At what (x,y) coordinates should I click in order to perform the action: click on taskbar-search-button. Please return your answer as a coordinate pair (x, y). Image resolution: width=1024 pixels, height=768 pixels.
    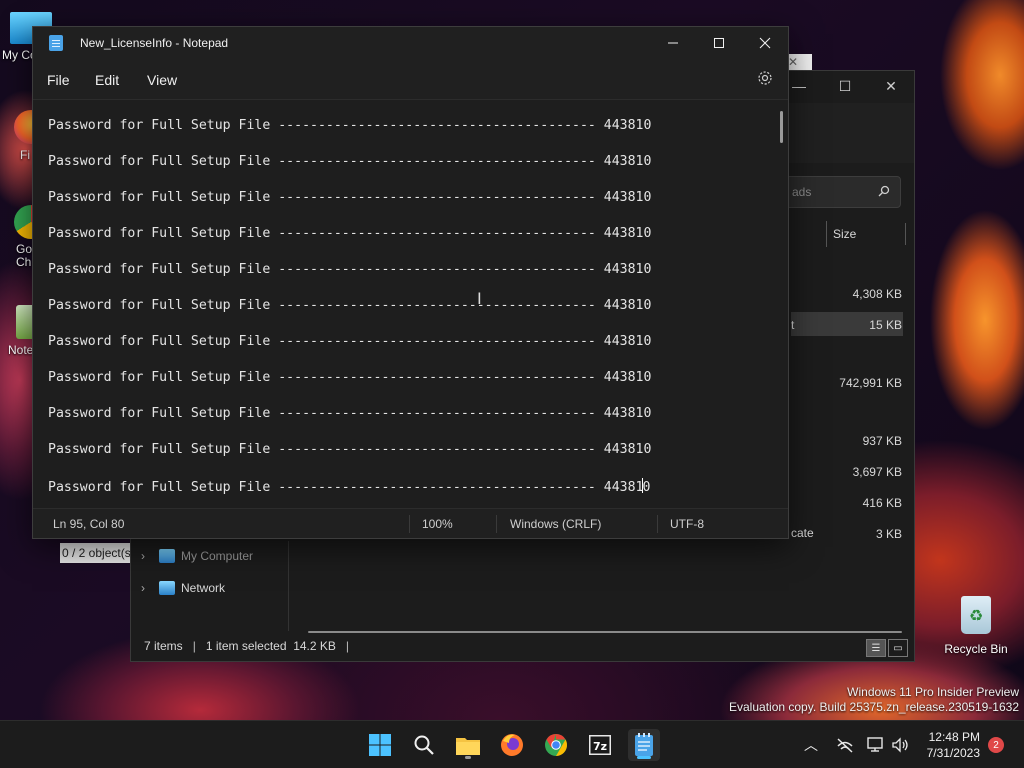
    Looking at the image, I should click on (424, 745).